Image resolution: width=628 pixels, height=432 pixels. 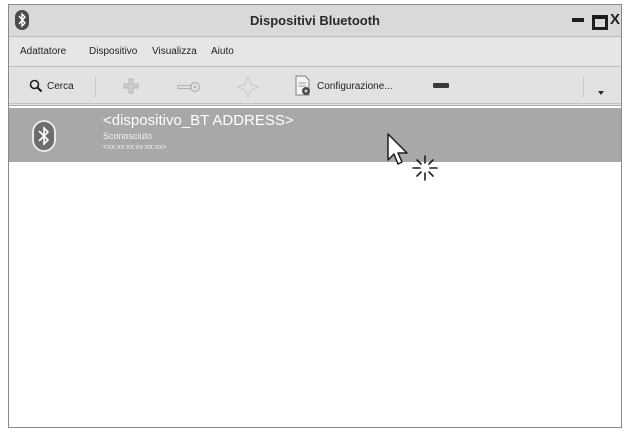 I want to click on menu-dispositivo: Dispositivo, so click(x=113, y=51).